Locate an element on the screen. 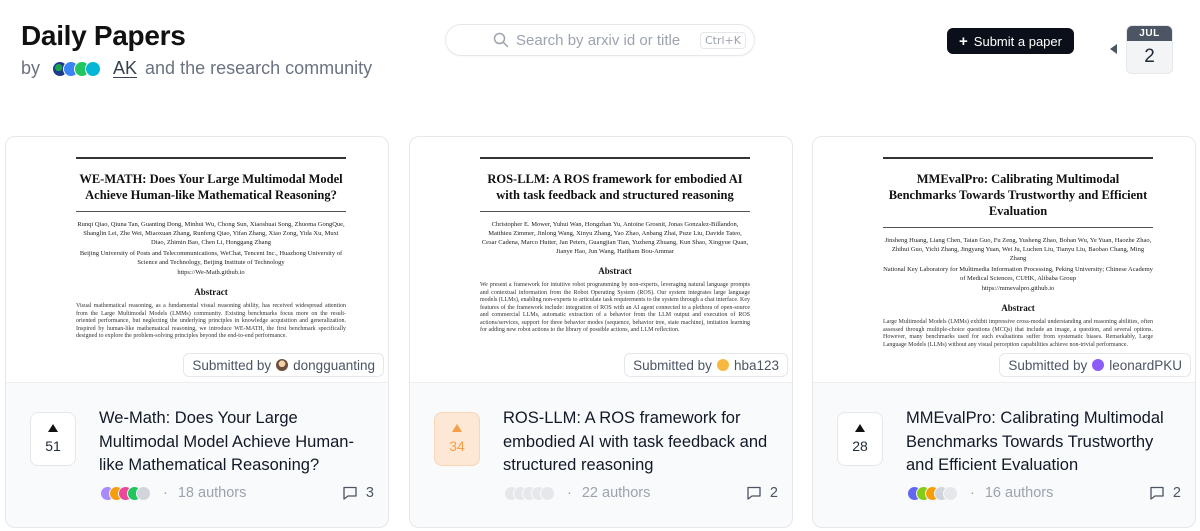  submitted-by-badge: Submitted by dongguanting is located at coordinates (283, 365).